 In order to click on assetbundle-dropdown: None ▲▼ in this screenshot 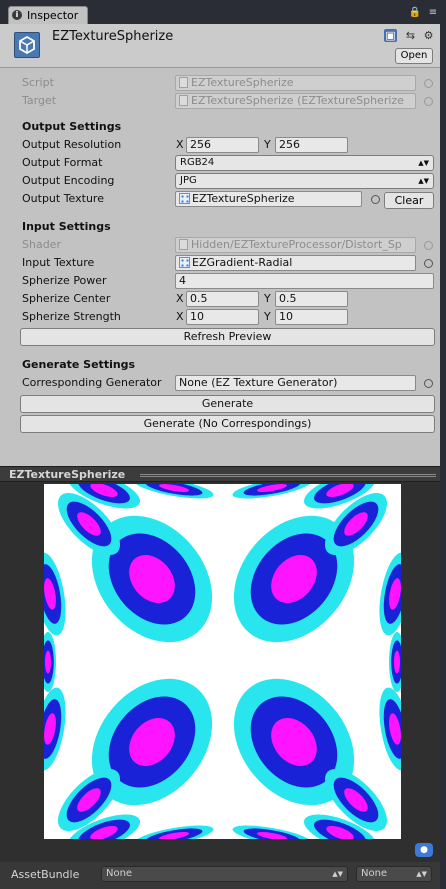, I will do `click(224, 874)`.